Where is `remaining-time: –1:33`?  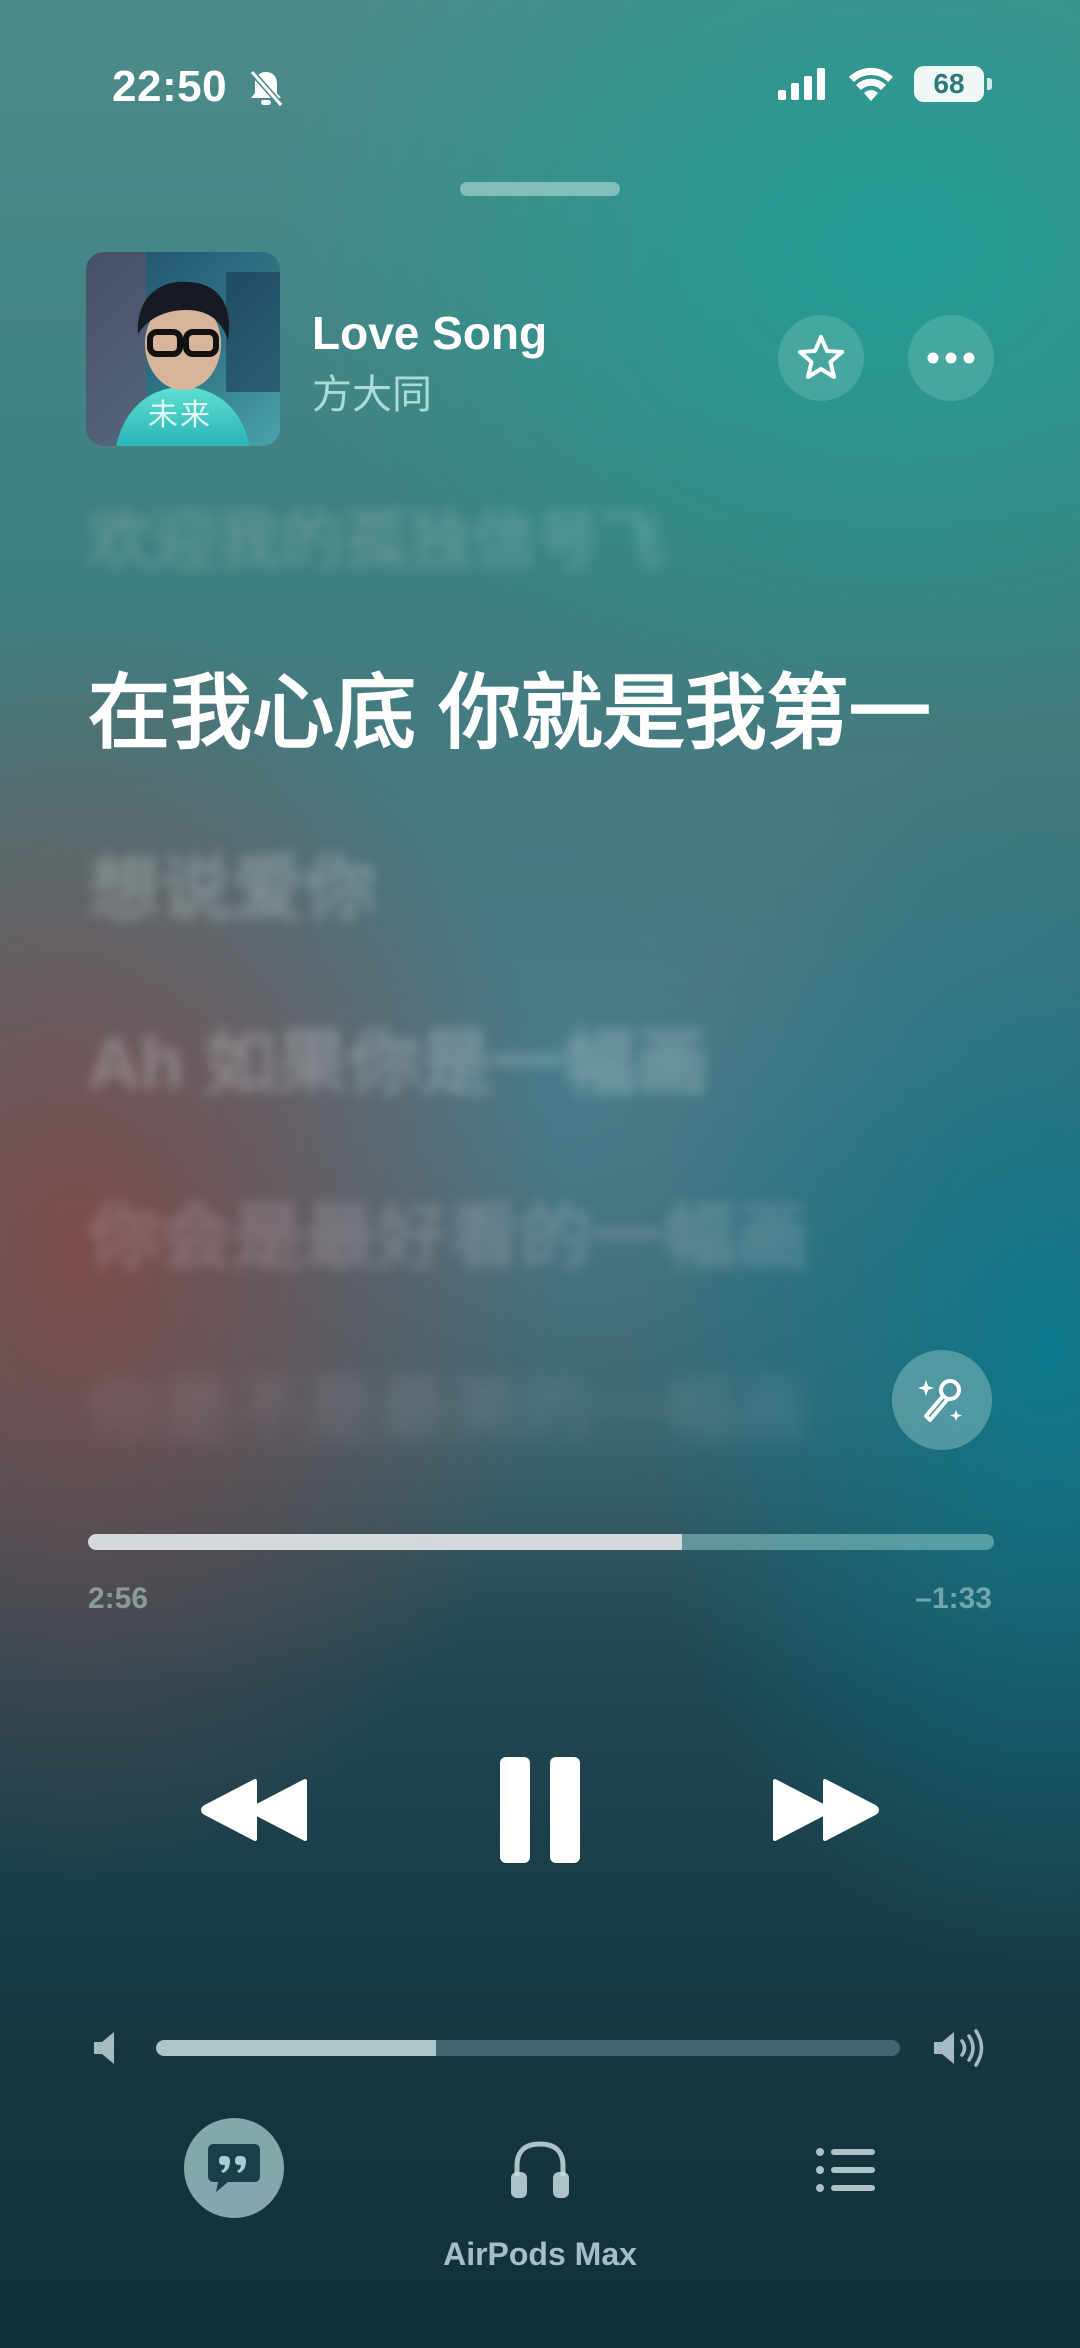 remaining-time: –1:33 is located at coordinates (953, 1598).